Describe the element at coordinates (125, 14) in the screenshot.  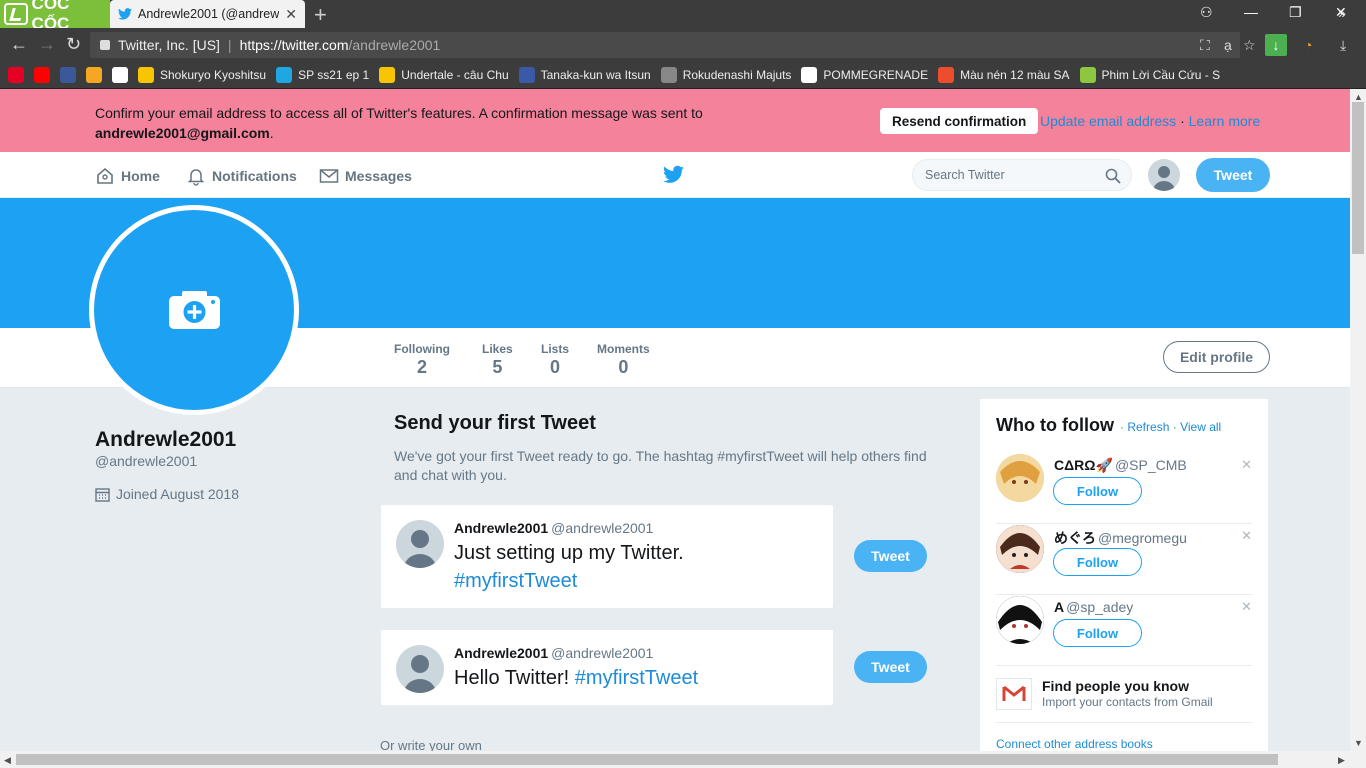
I see `twitter-bird-icon` at that location.